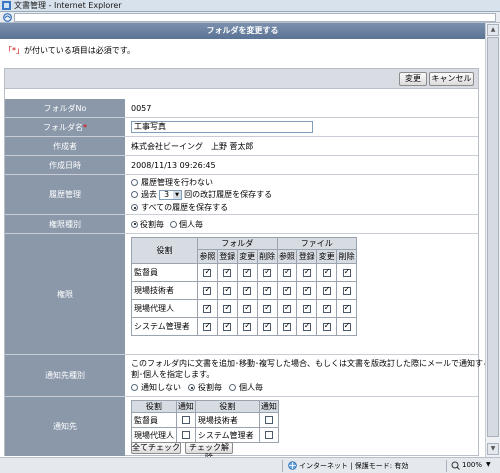 Image resolution: width=500 pixels, height=473 pixels. Describe the element at coordinates (164, 272) in the screenshot. I see `auth-role-name: 監督員` at that location.